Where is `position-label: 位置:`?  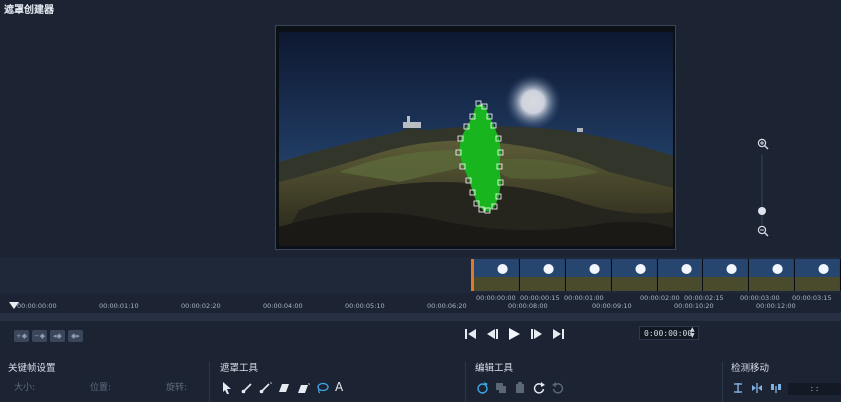
position-label: 位置: is located at coordinates (101, 388).